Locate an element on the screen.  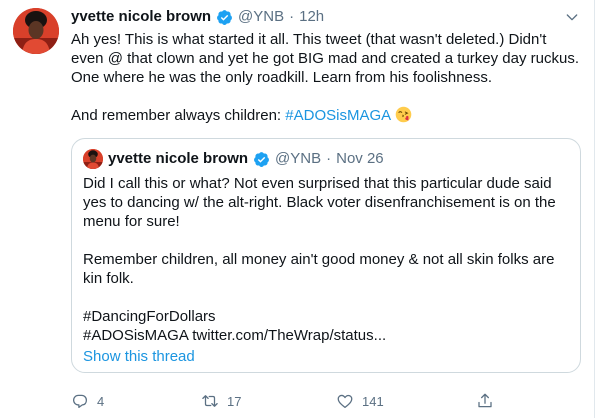
quoted-avatar-image is located at coordinates (93, 159).